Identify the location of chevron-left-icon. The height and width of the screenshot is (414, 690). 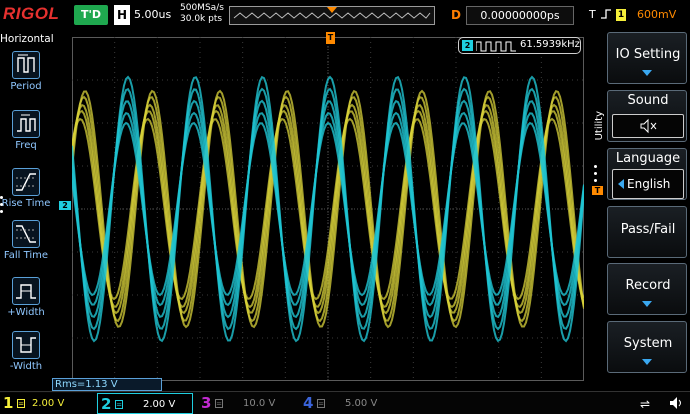
(621, 184).